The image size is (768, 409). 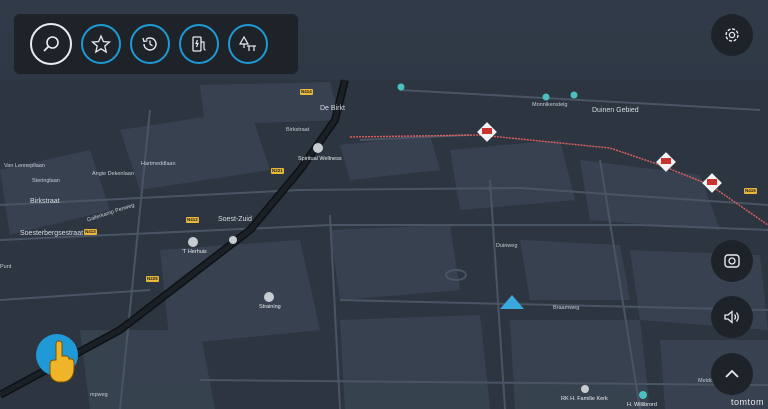 What do you see at coordinates (52, 233) in the screenshot?
I see `label-soesterbergsestraat: Soesterbergsestraat` at bounding box center [52, 233].